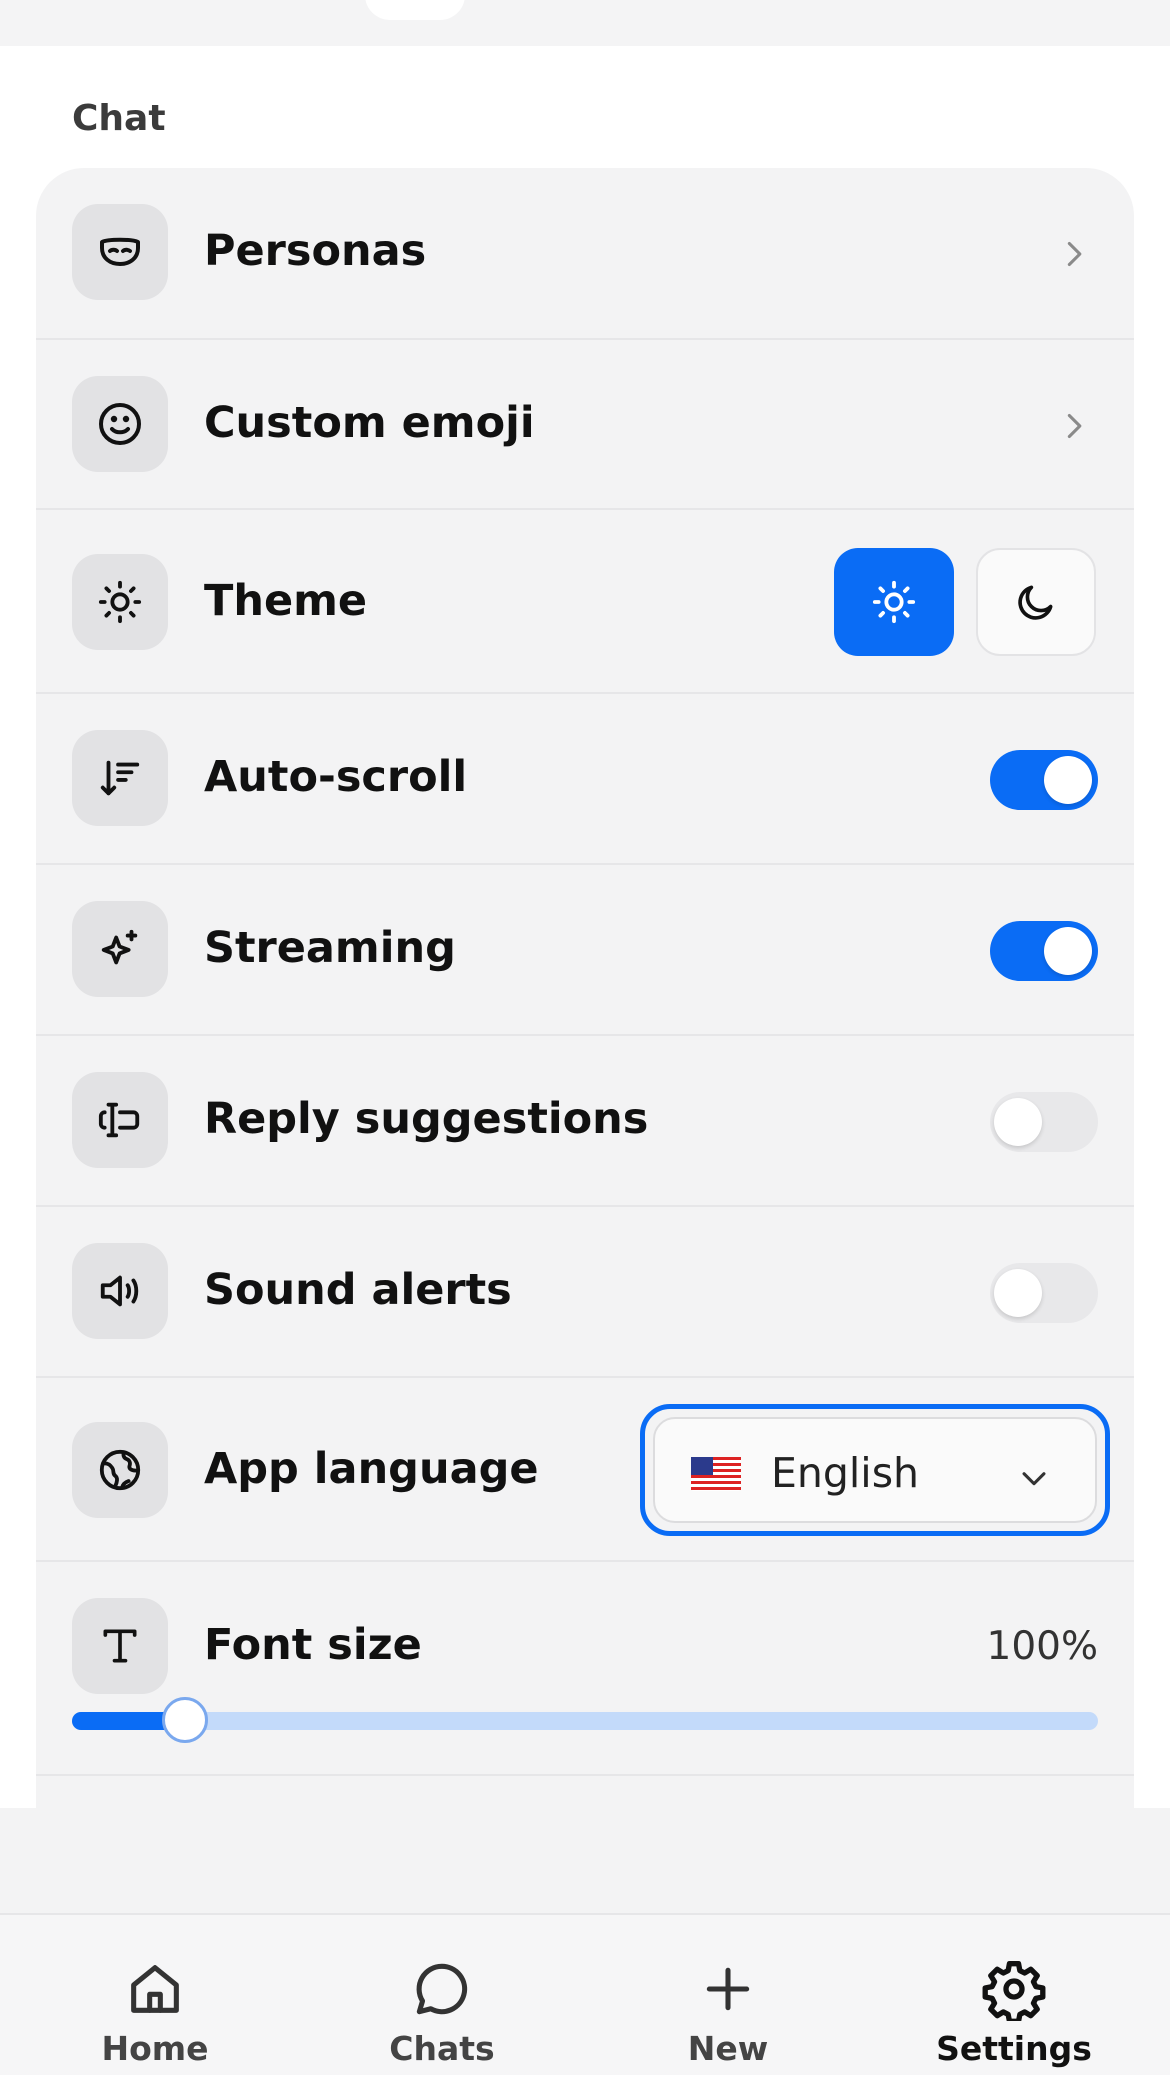 This screenshot has width=1170, height=2075. What do you see at coordinates (585, 950) in the screenshot?
I see `streaming-row: Streaming` at bounding box center [585, 950].